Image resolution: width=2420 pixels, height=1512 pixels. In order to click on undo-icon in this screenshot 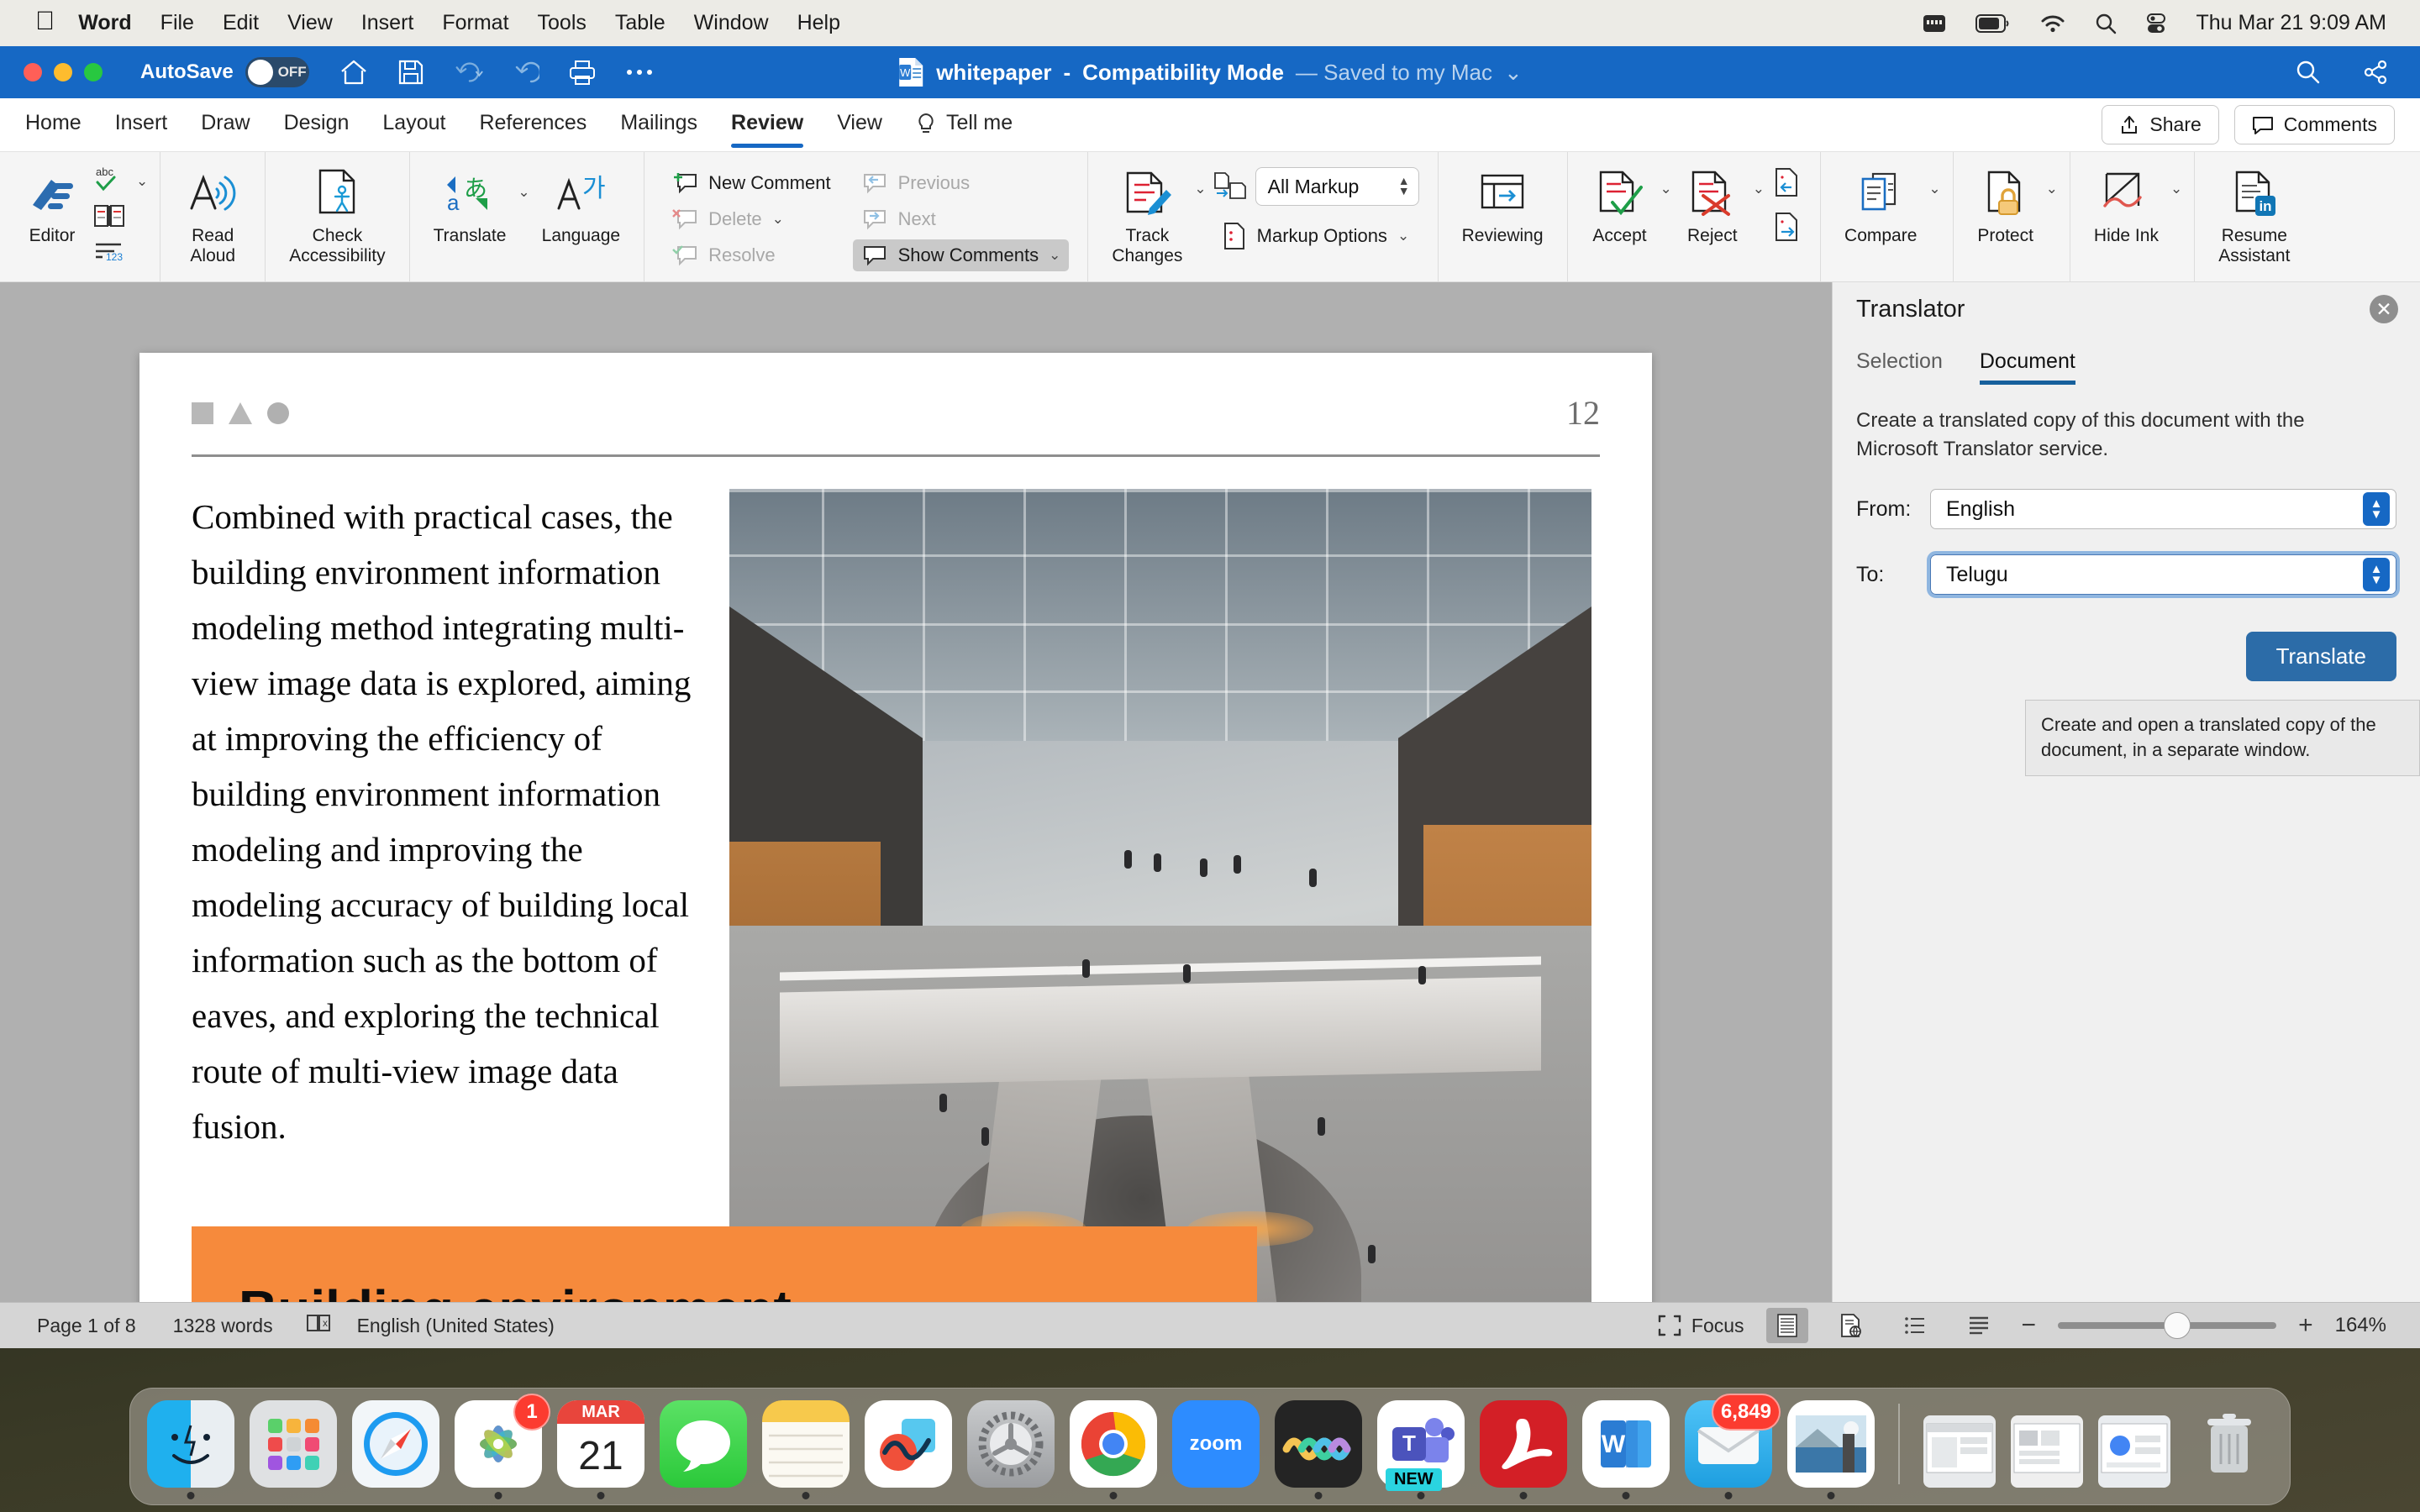, I will do `click(468, 72)`.